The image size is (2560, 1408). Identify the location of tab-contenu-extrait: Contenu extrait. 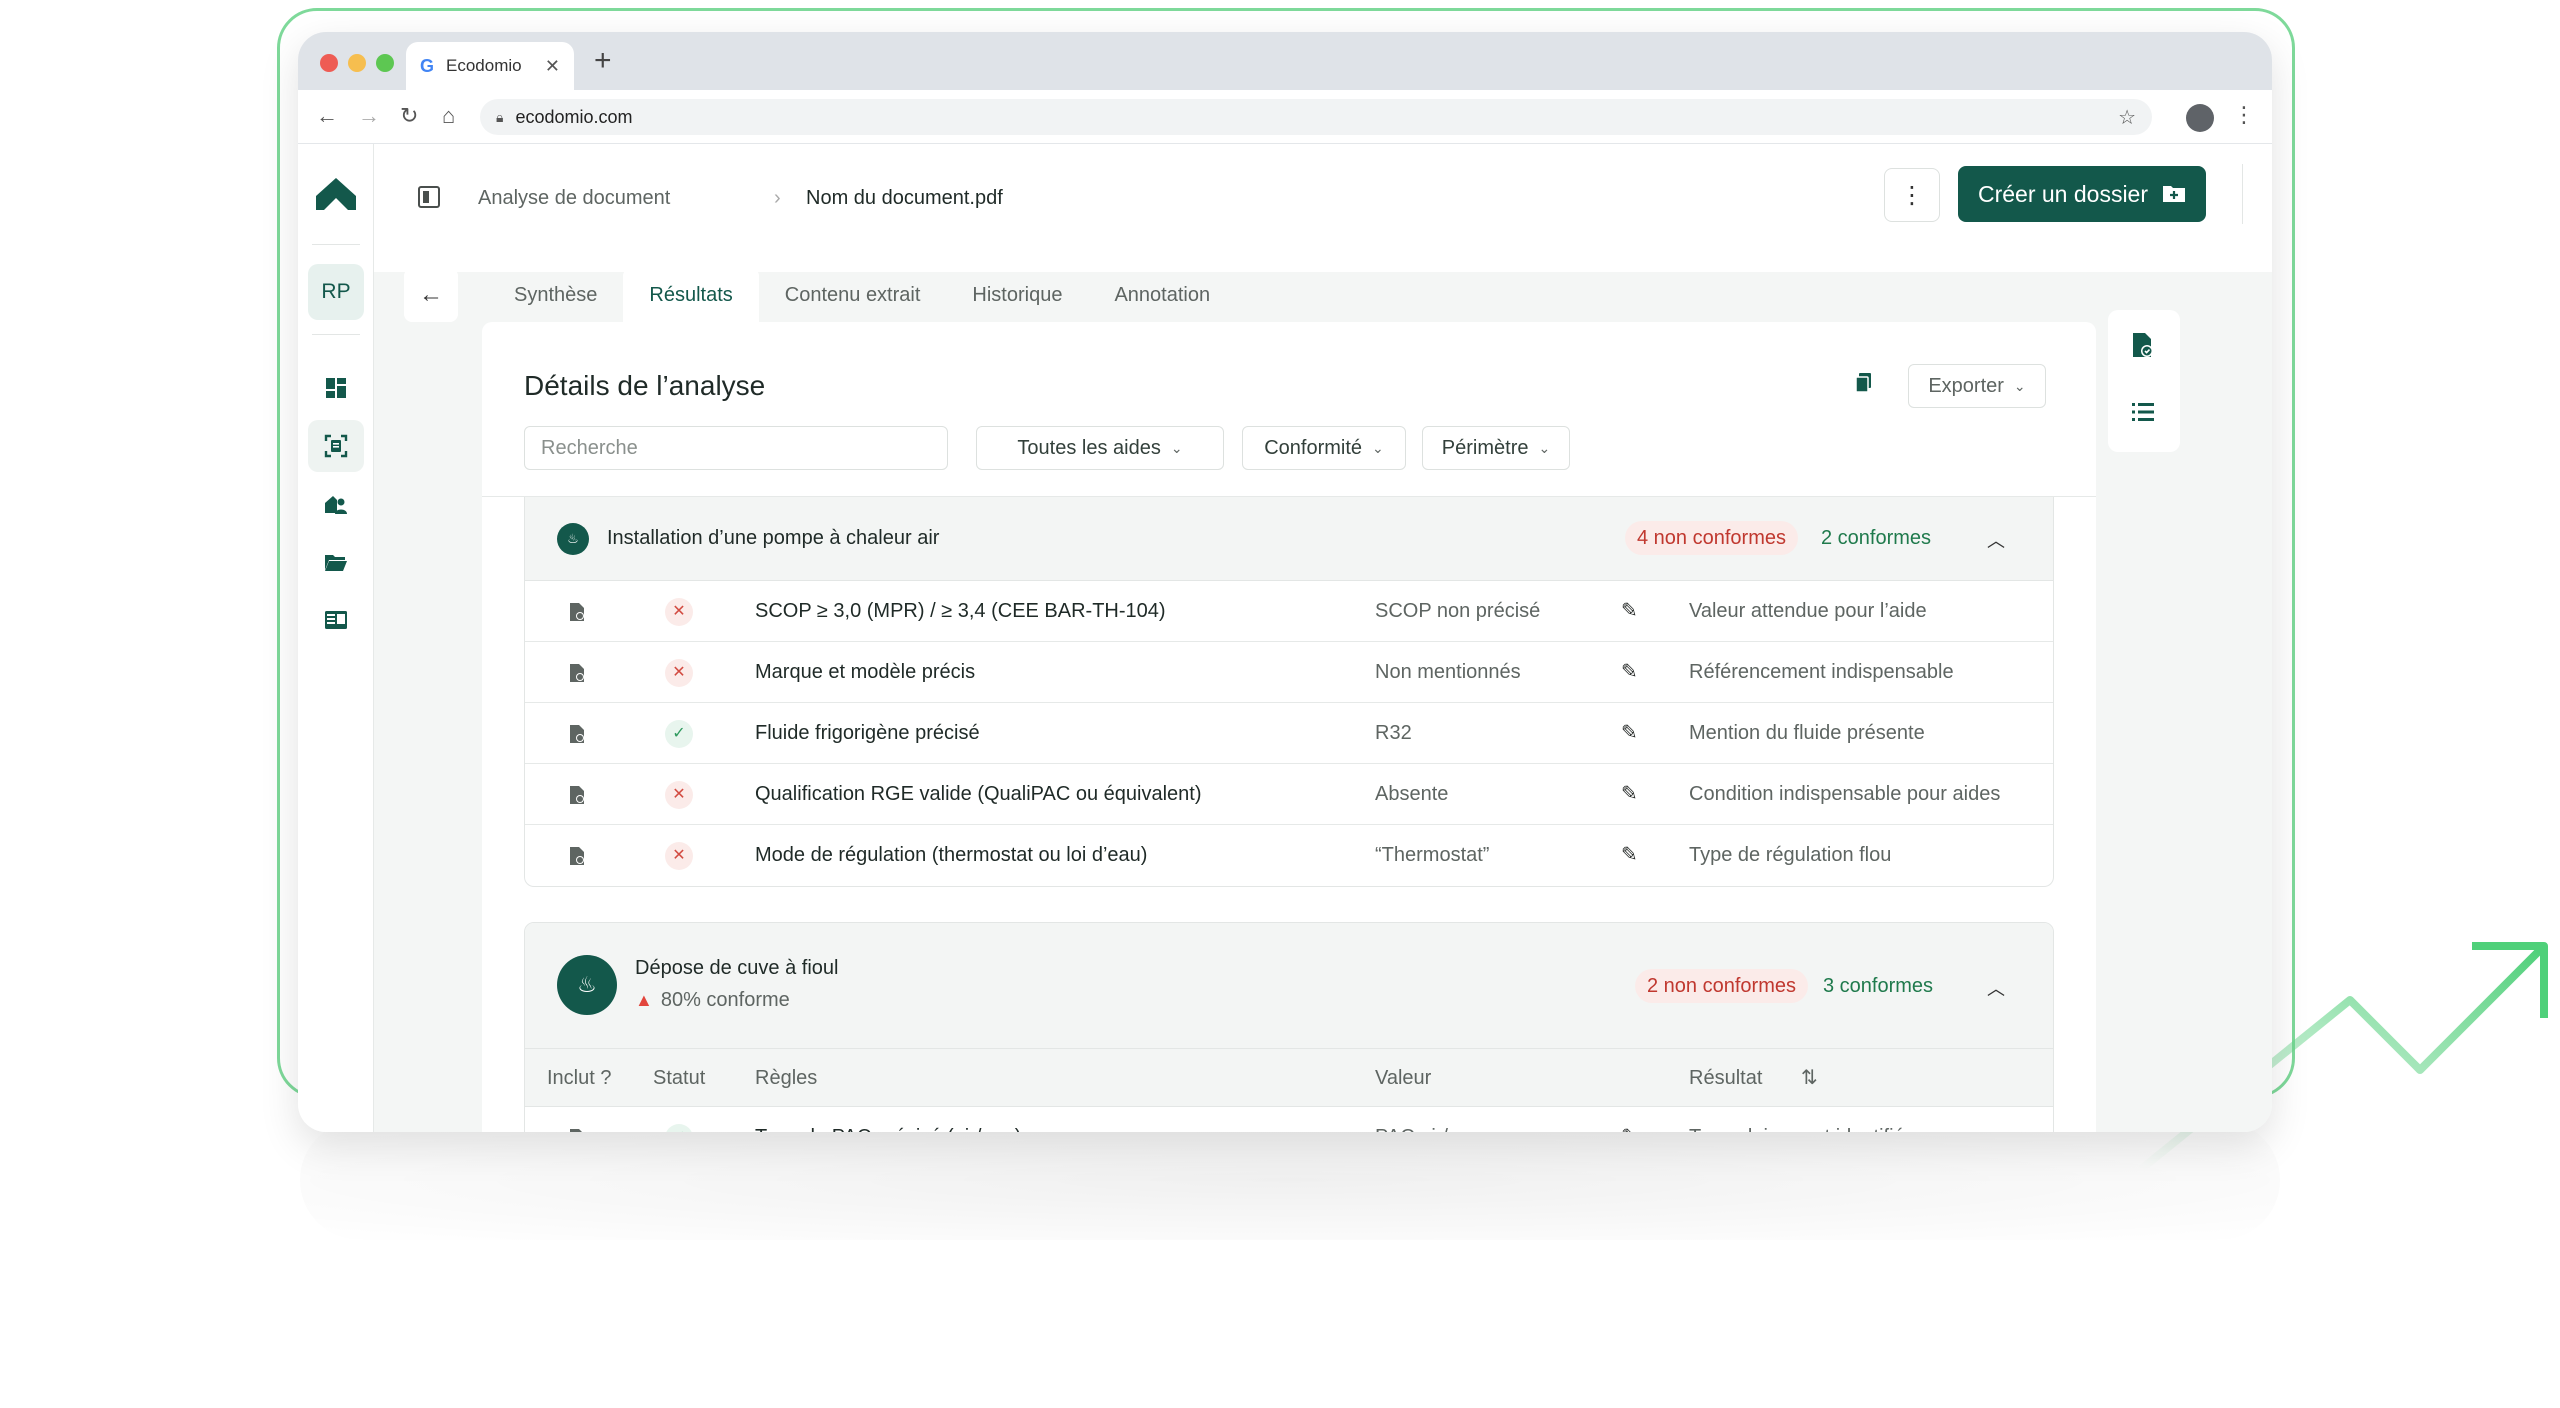
(853, 295).